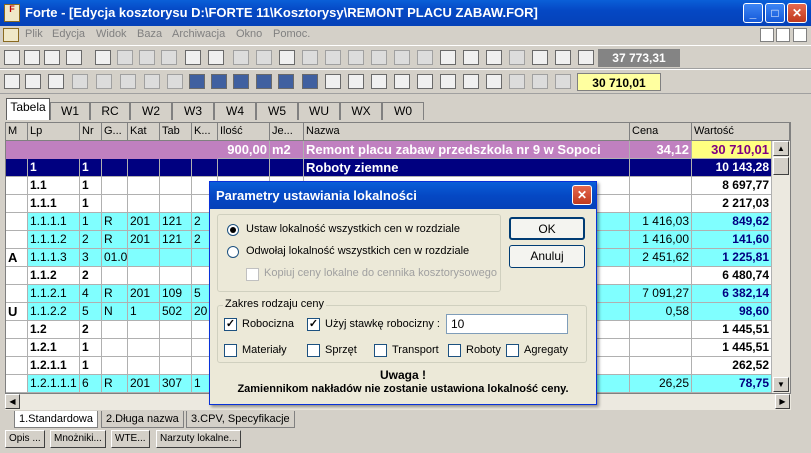  What do you see at coordinates (661, 132) in the screenshot?
I see `col-header-cena: Cena` at bounding box center [661, 132].